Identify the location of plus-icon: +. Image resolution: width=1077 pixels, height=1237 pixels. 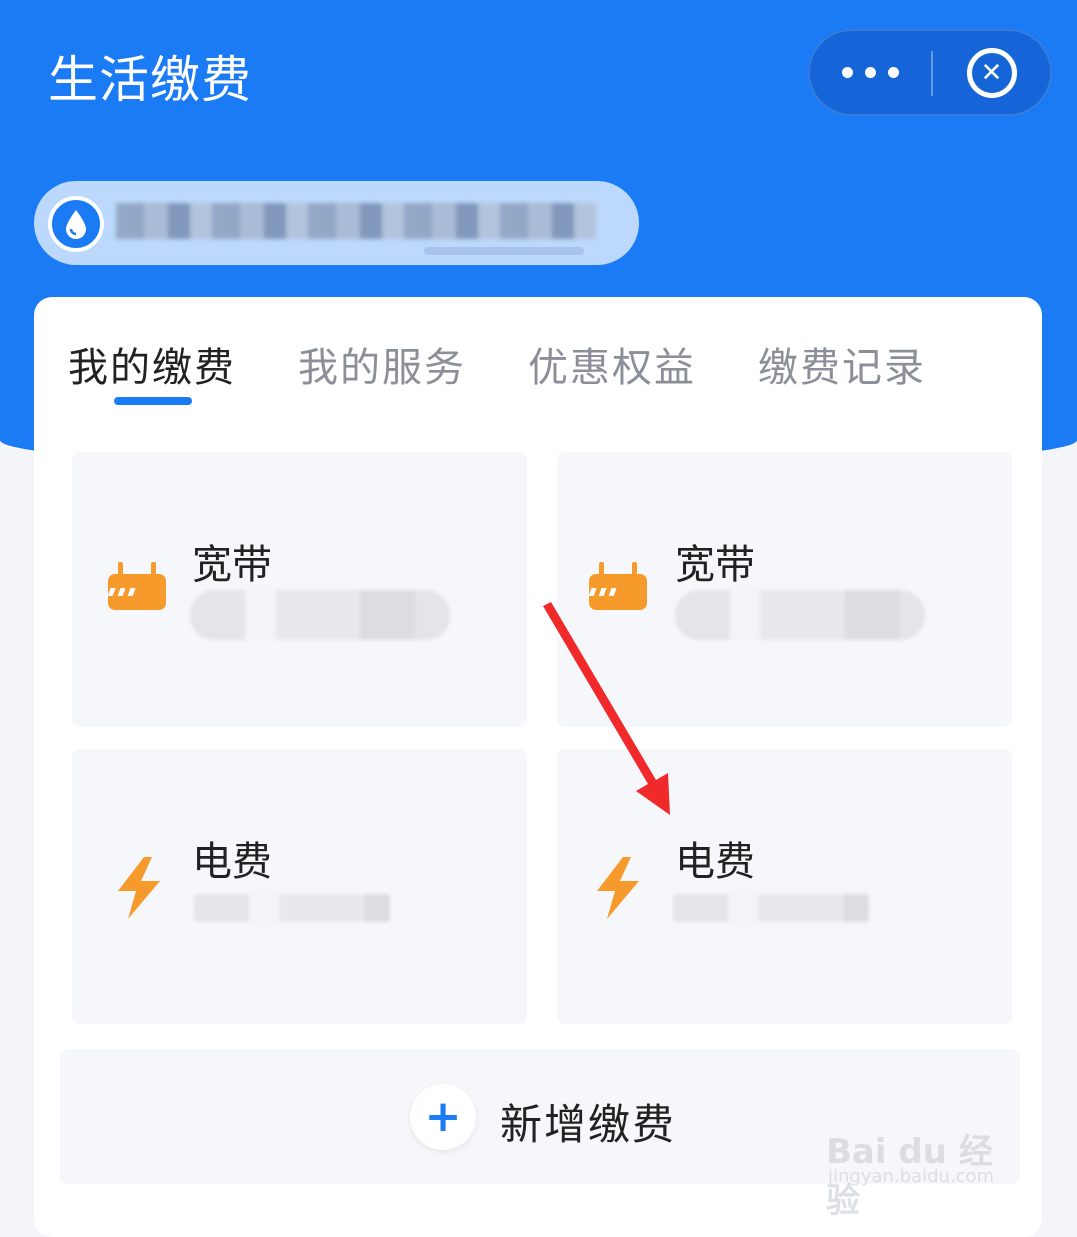
(443, 1117).